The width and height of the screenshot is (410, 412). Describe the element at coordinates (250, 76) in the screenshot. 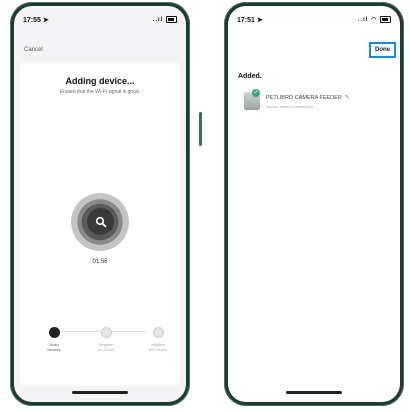

I see `added-heading: Added.` at that location.